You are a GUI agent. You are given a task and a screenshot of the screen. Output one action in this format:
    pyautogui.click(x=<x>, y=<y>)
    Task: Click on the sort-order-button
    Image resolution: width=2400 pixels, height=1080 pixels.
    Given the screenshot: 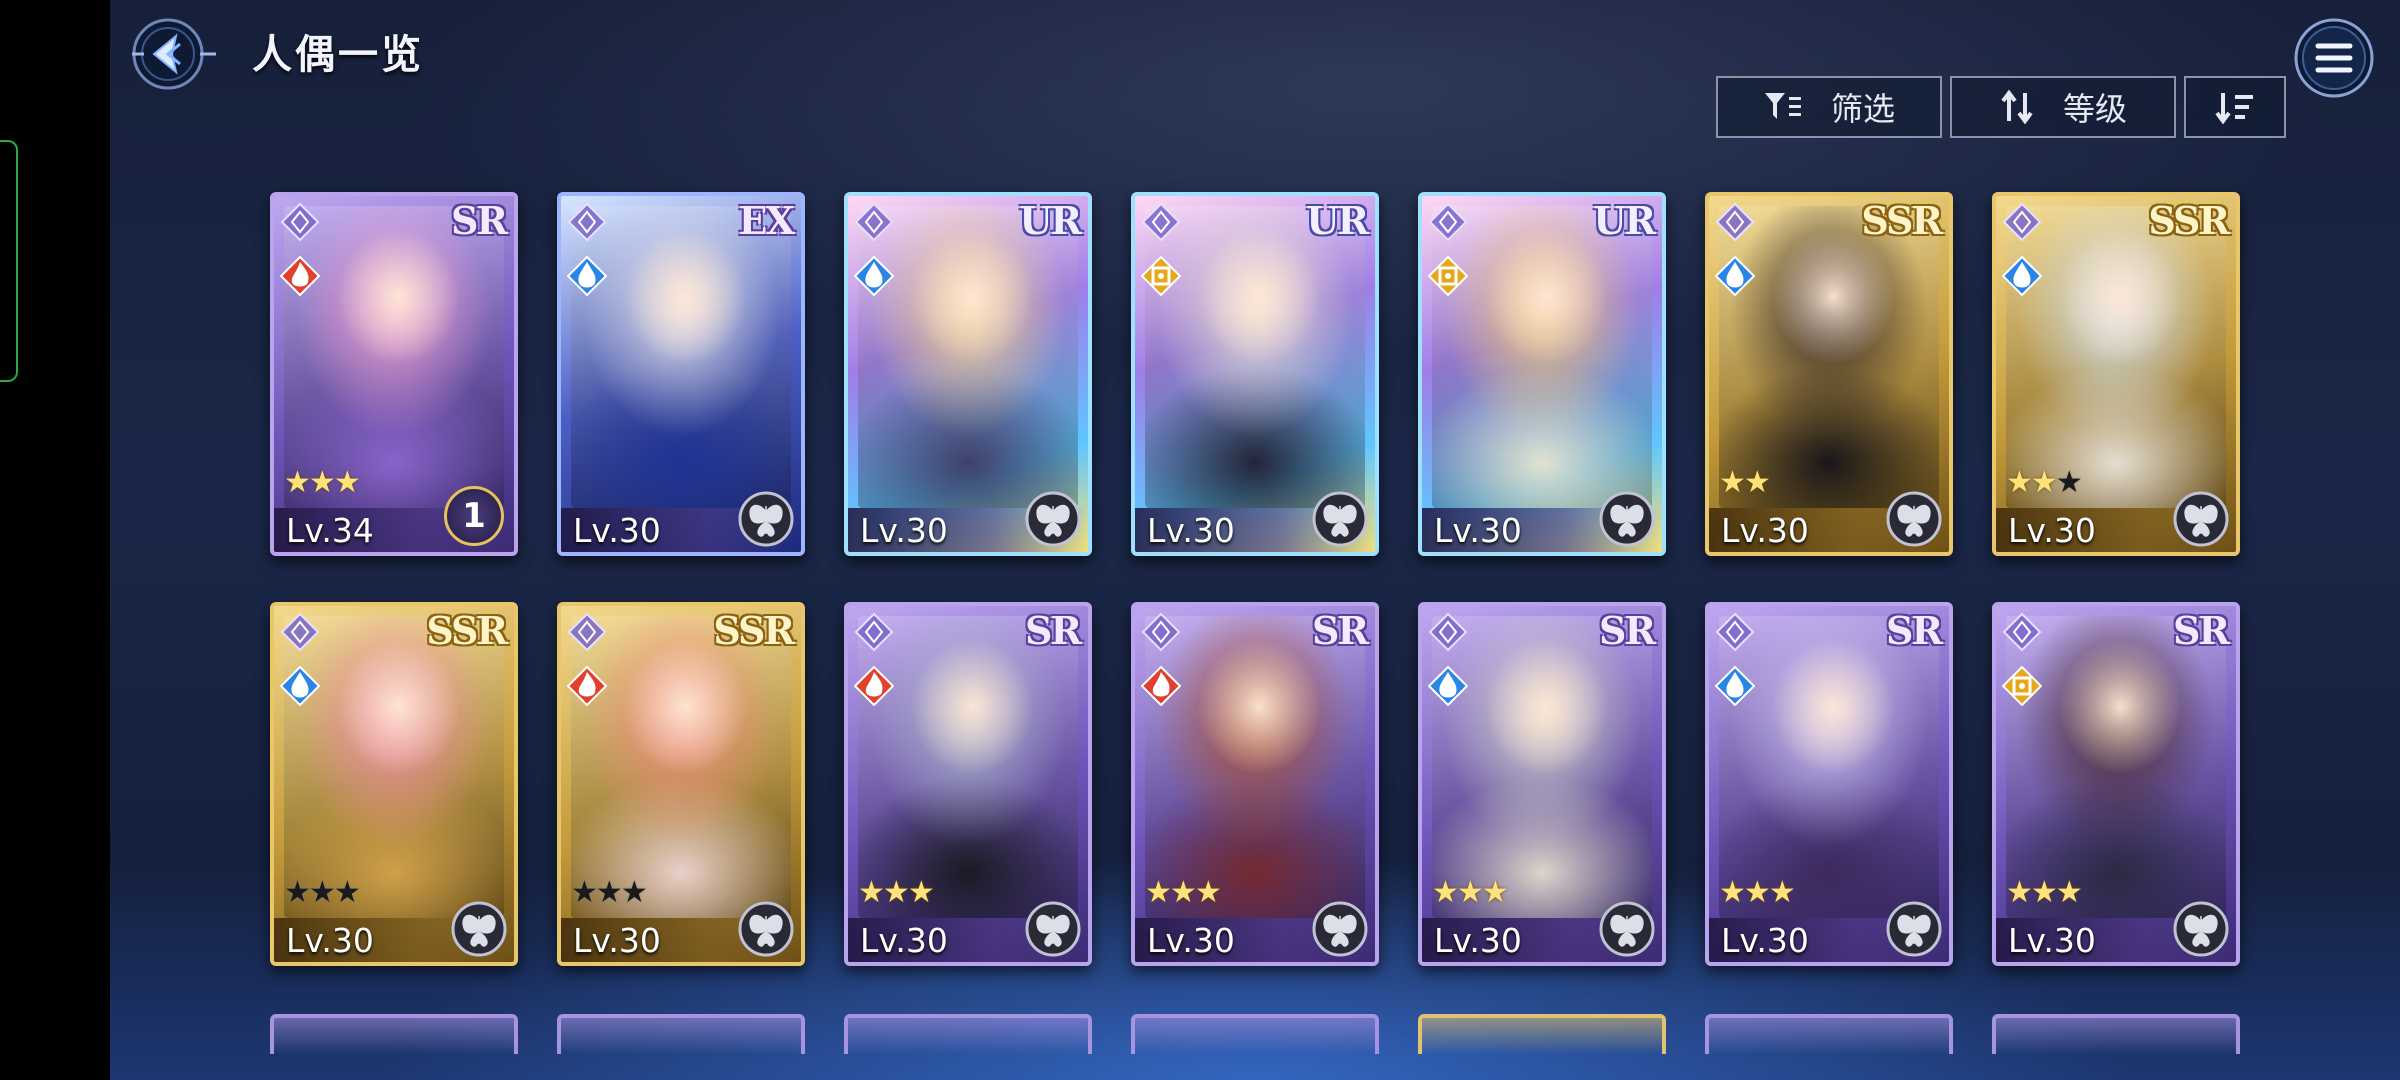 What is the action you would take?
    pyautogui.click(x=2235, y=107)
    